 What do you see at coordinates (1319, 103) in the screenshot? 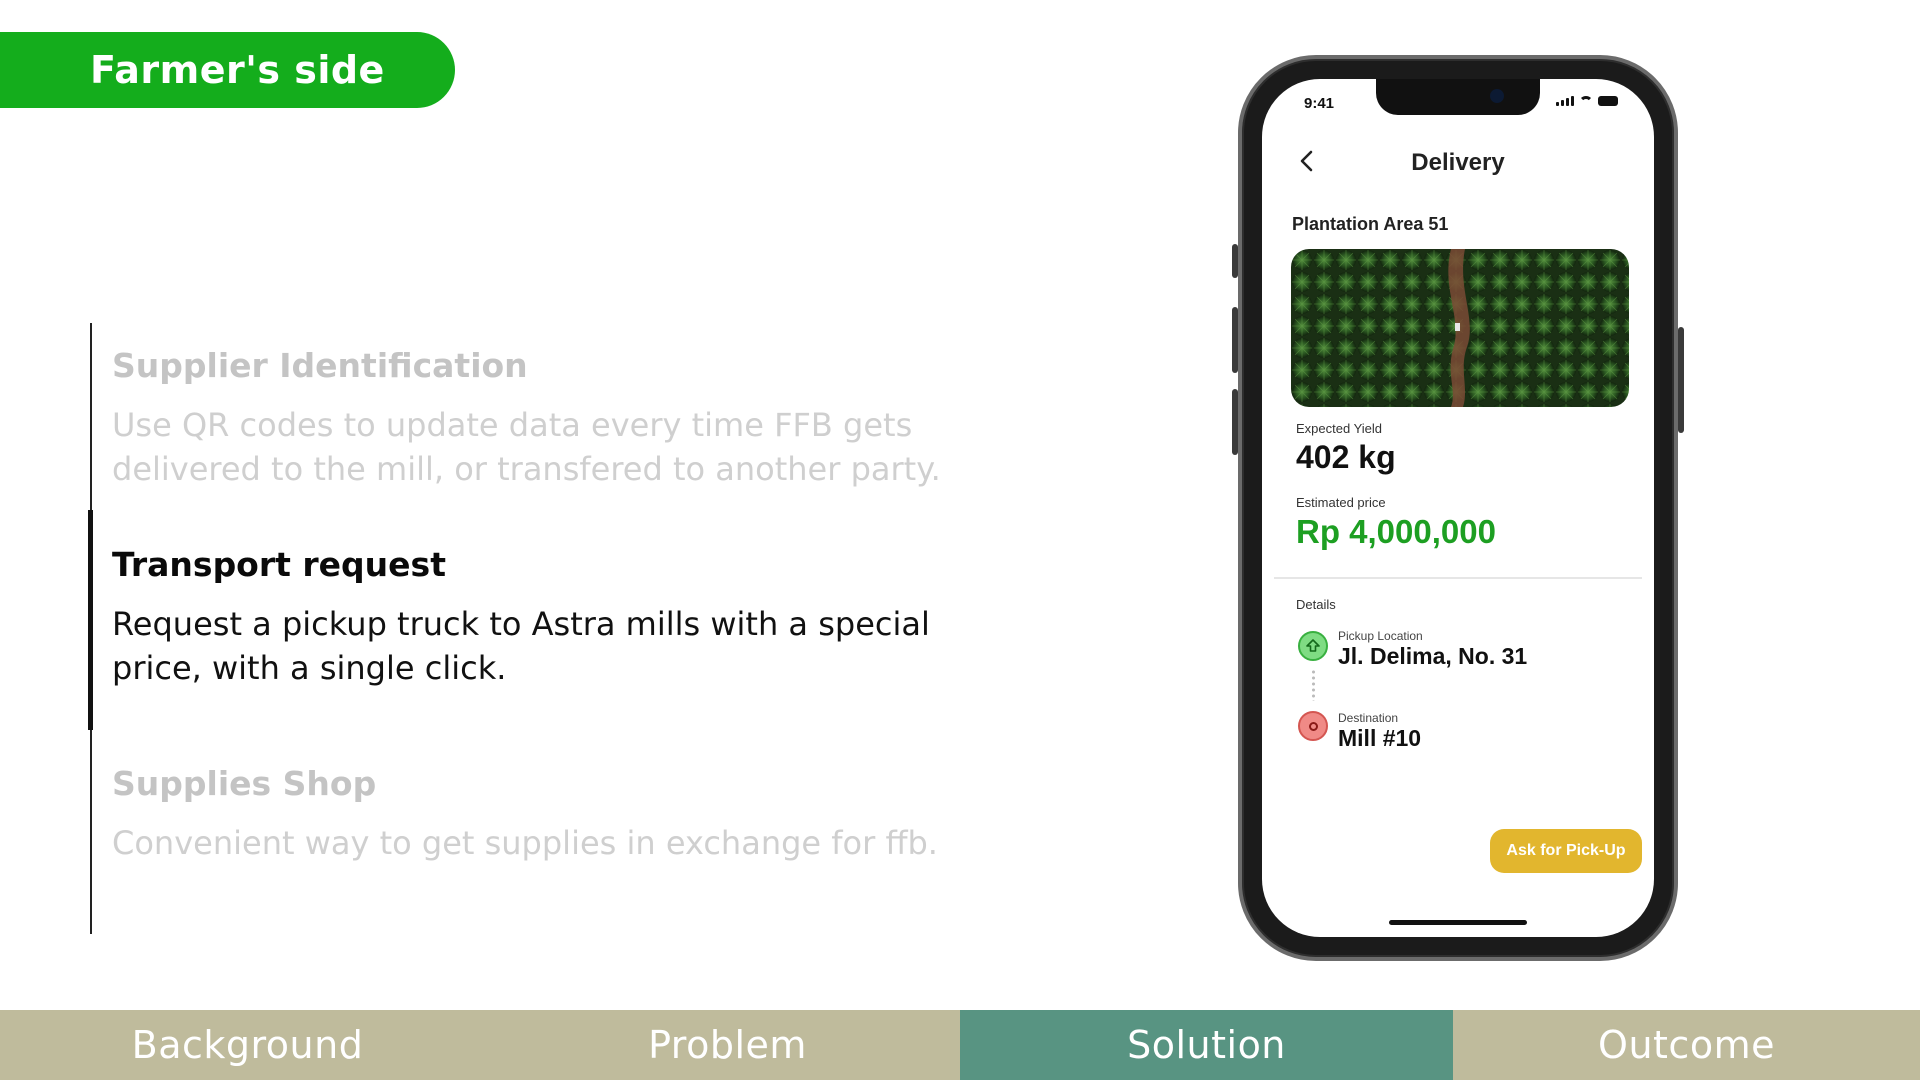
I see `status-time: 9:41` at bounding box center [1319, 103].